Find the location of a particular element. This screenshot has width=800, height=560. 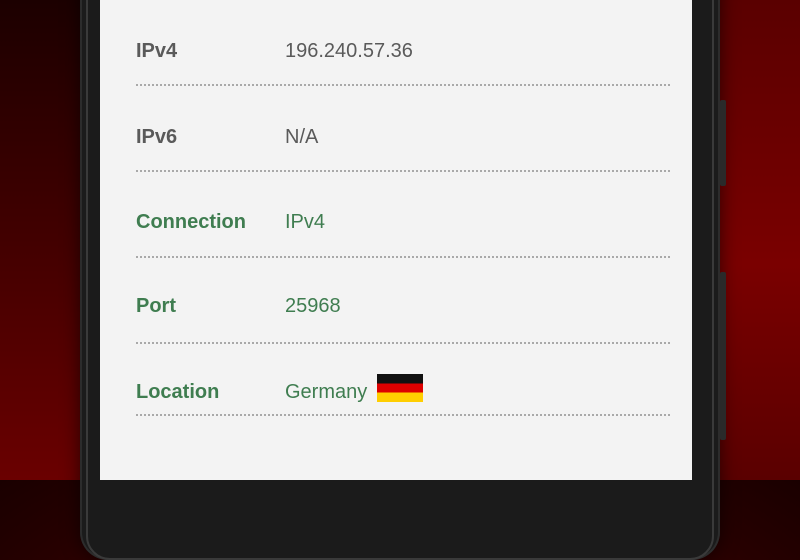

ipv6-label: IPv6 is located at coordinates (157, 137).